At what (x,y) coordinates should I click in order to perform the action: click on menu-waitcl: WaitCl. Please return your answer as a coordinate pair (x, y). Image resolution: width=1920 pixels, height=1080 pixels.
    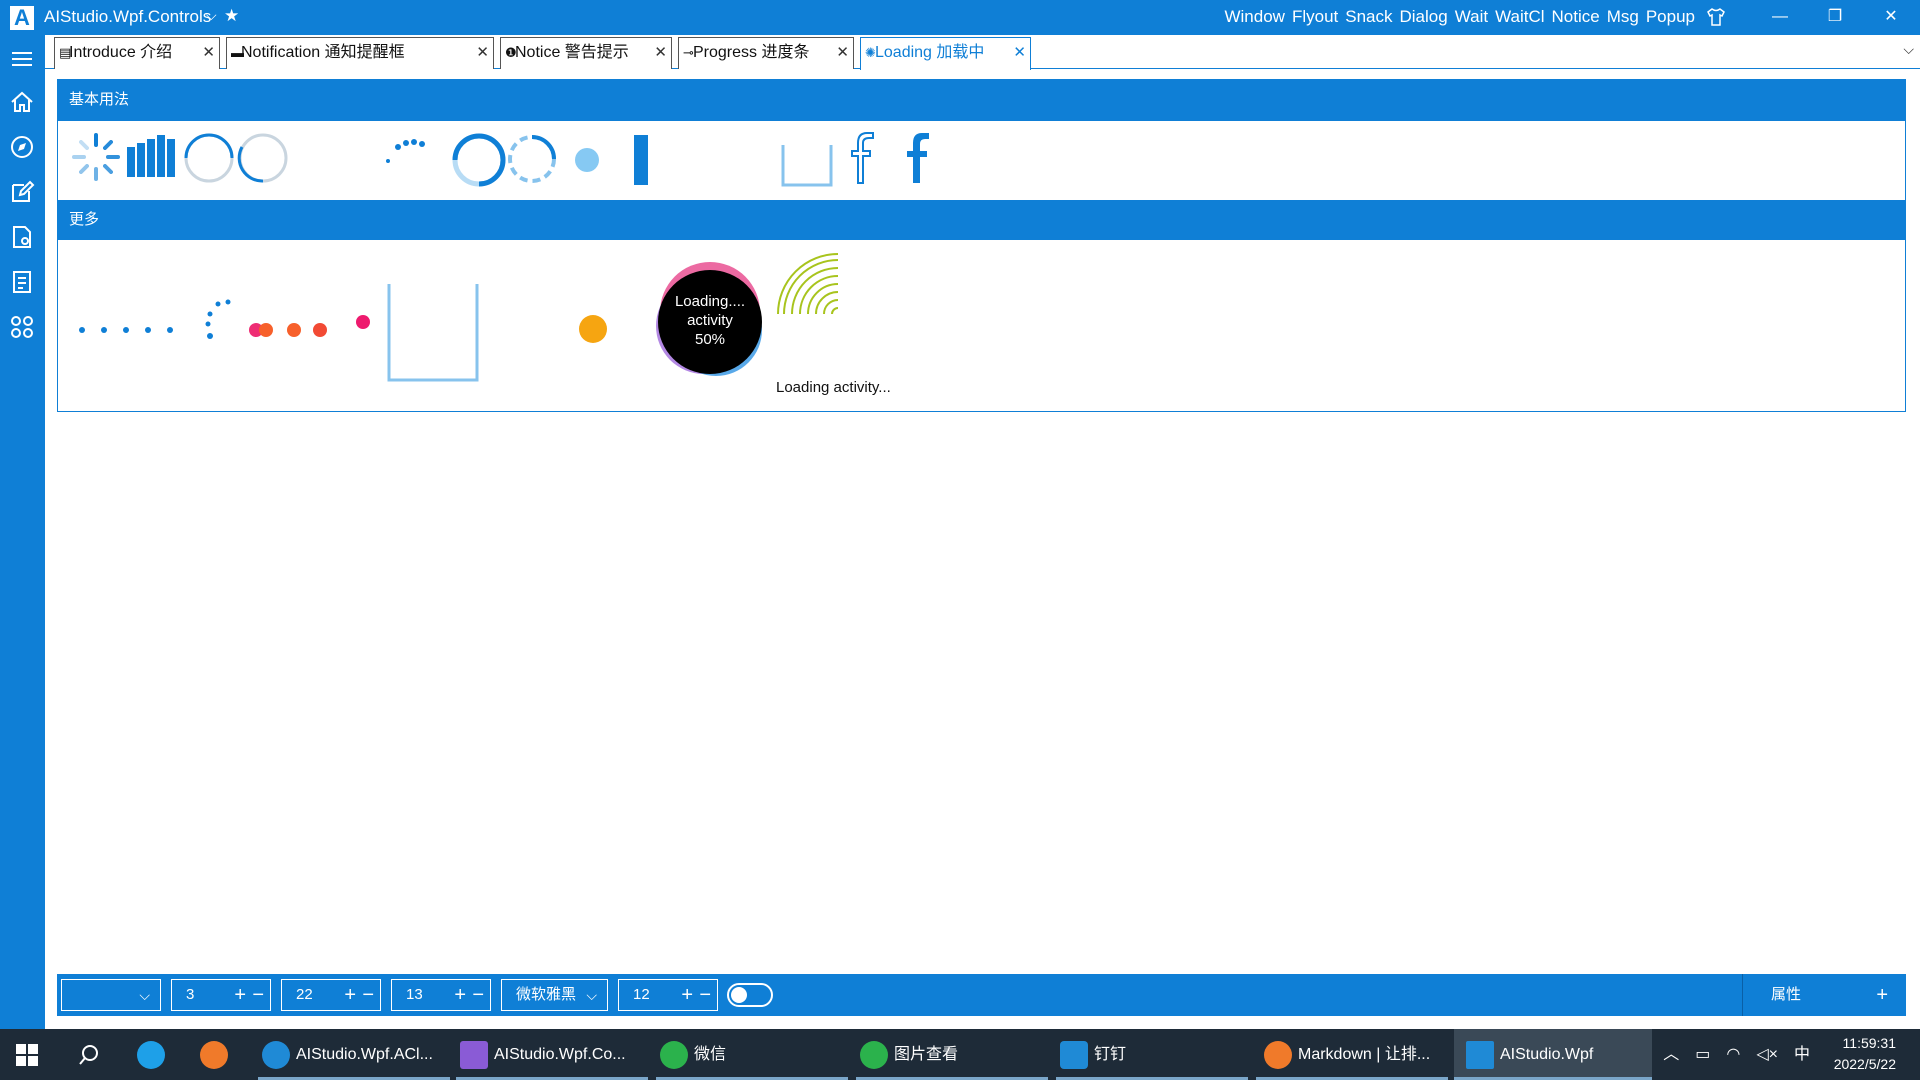
    Looking at the image, I should click on (1519, 17).